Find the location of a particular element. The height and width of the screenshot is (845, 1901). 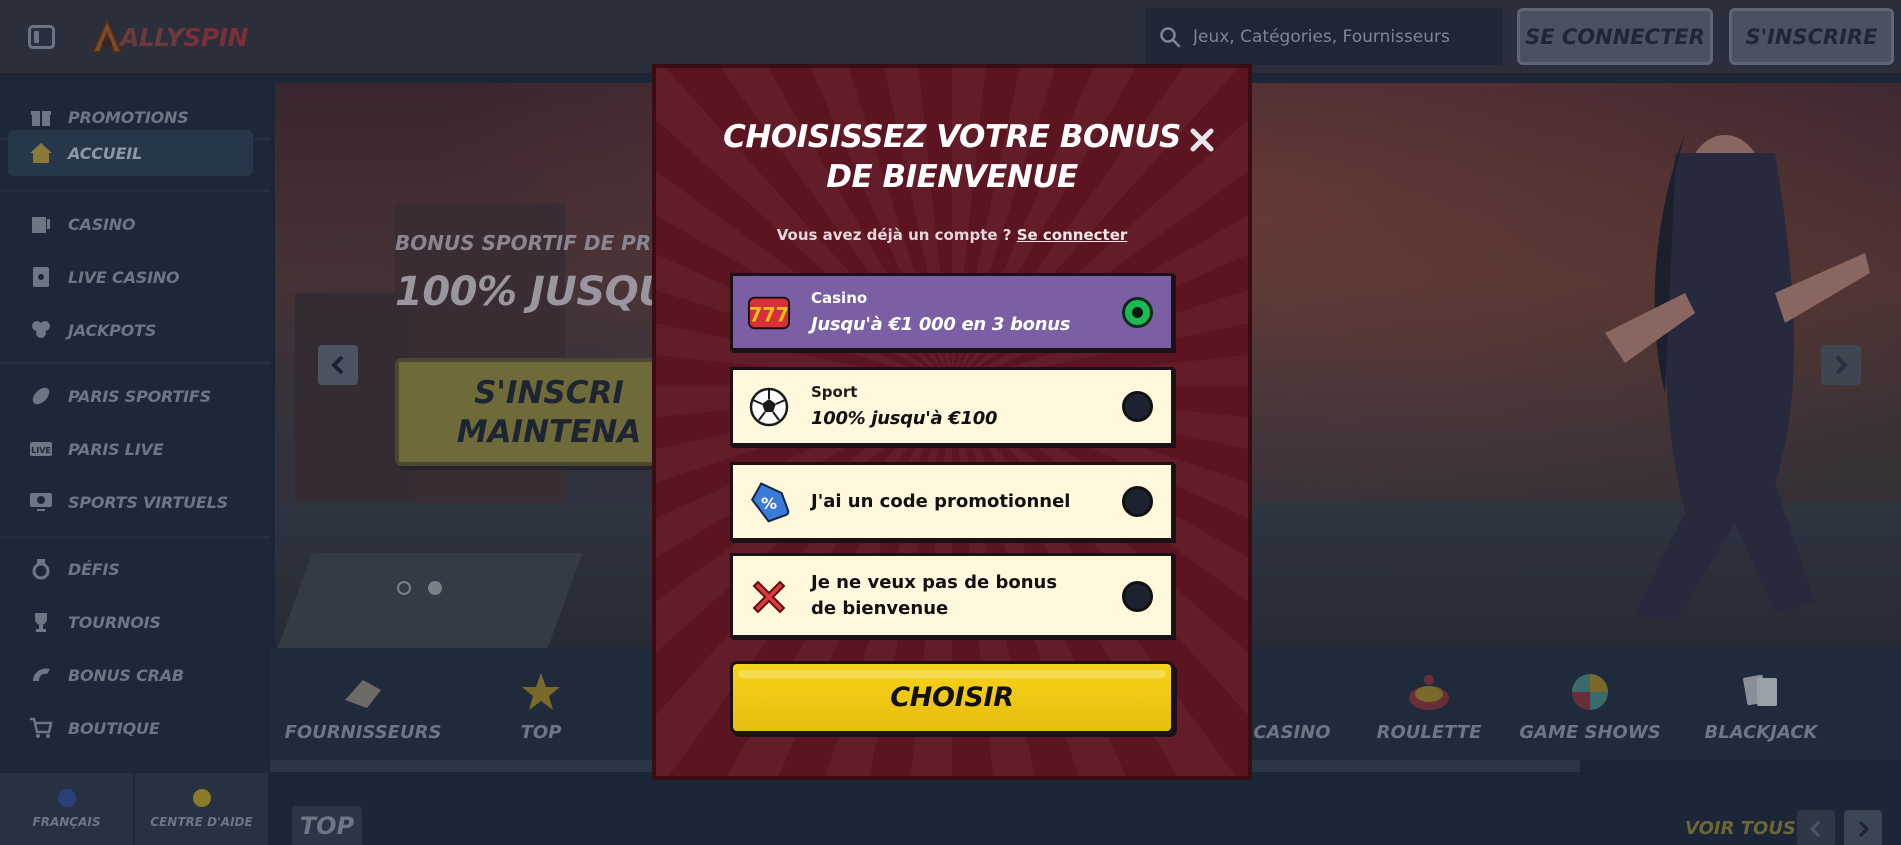

sidebar-item-jackpots: JACKPOTS is located at coordinates (135, 330).